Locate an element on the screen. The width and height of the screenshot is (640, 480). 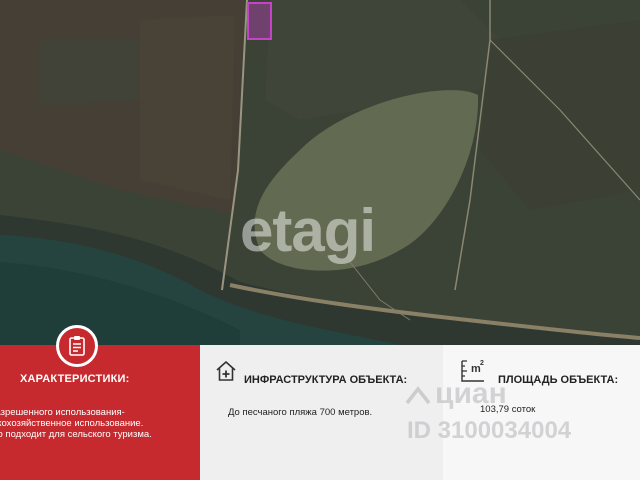
features-line: д разрешенного использования- is located at coordinates (62, 412).